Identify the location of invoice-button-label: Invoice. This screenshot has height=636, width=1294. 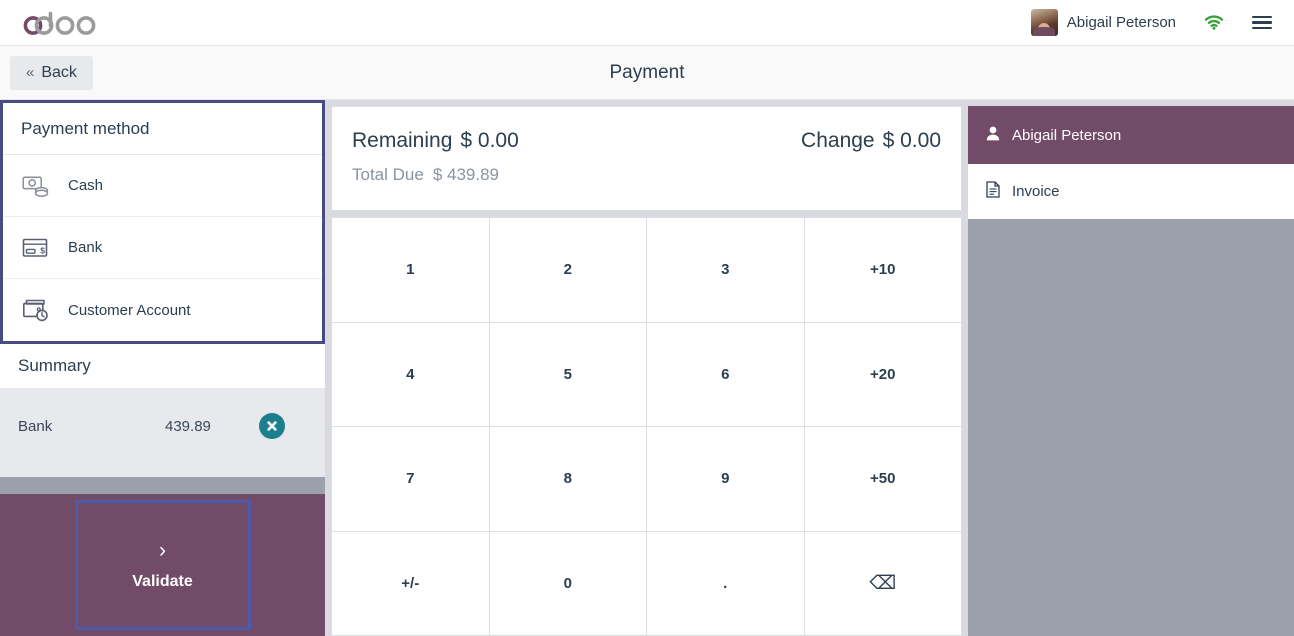
(1036, 191).